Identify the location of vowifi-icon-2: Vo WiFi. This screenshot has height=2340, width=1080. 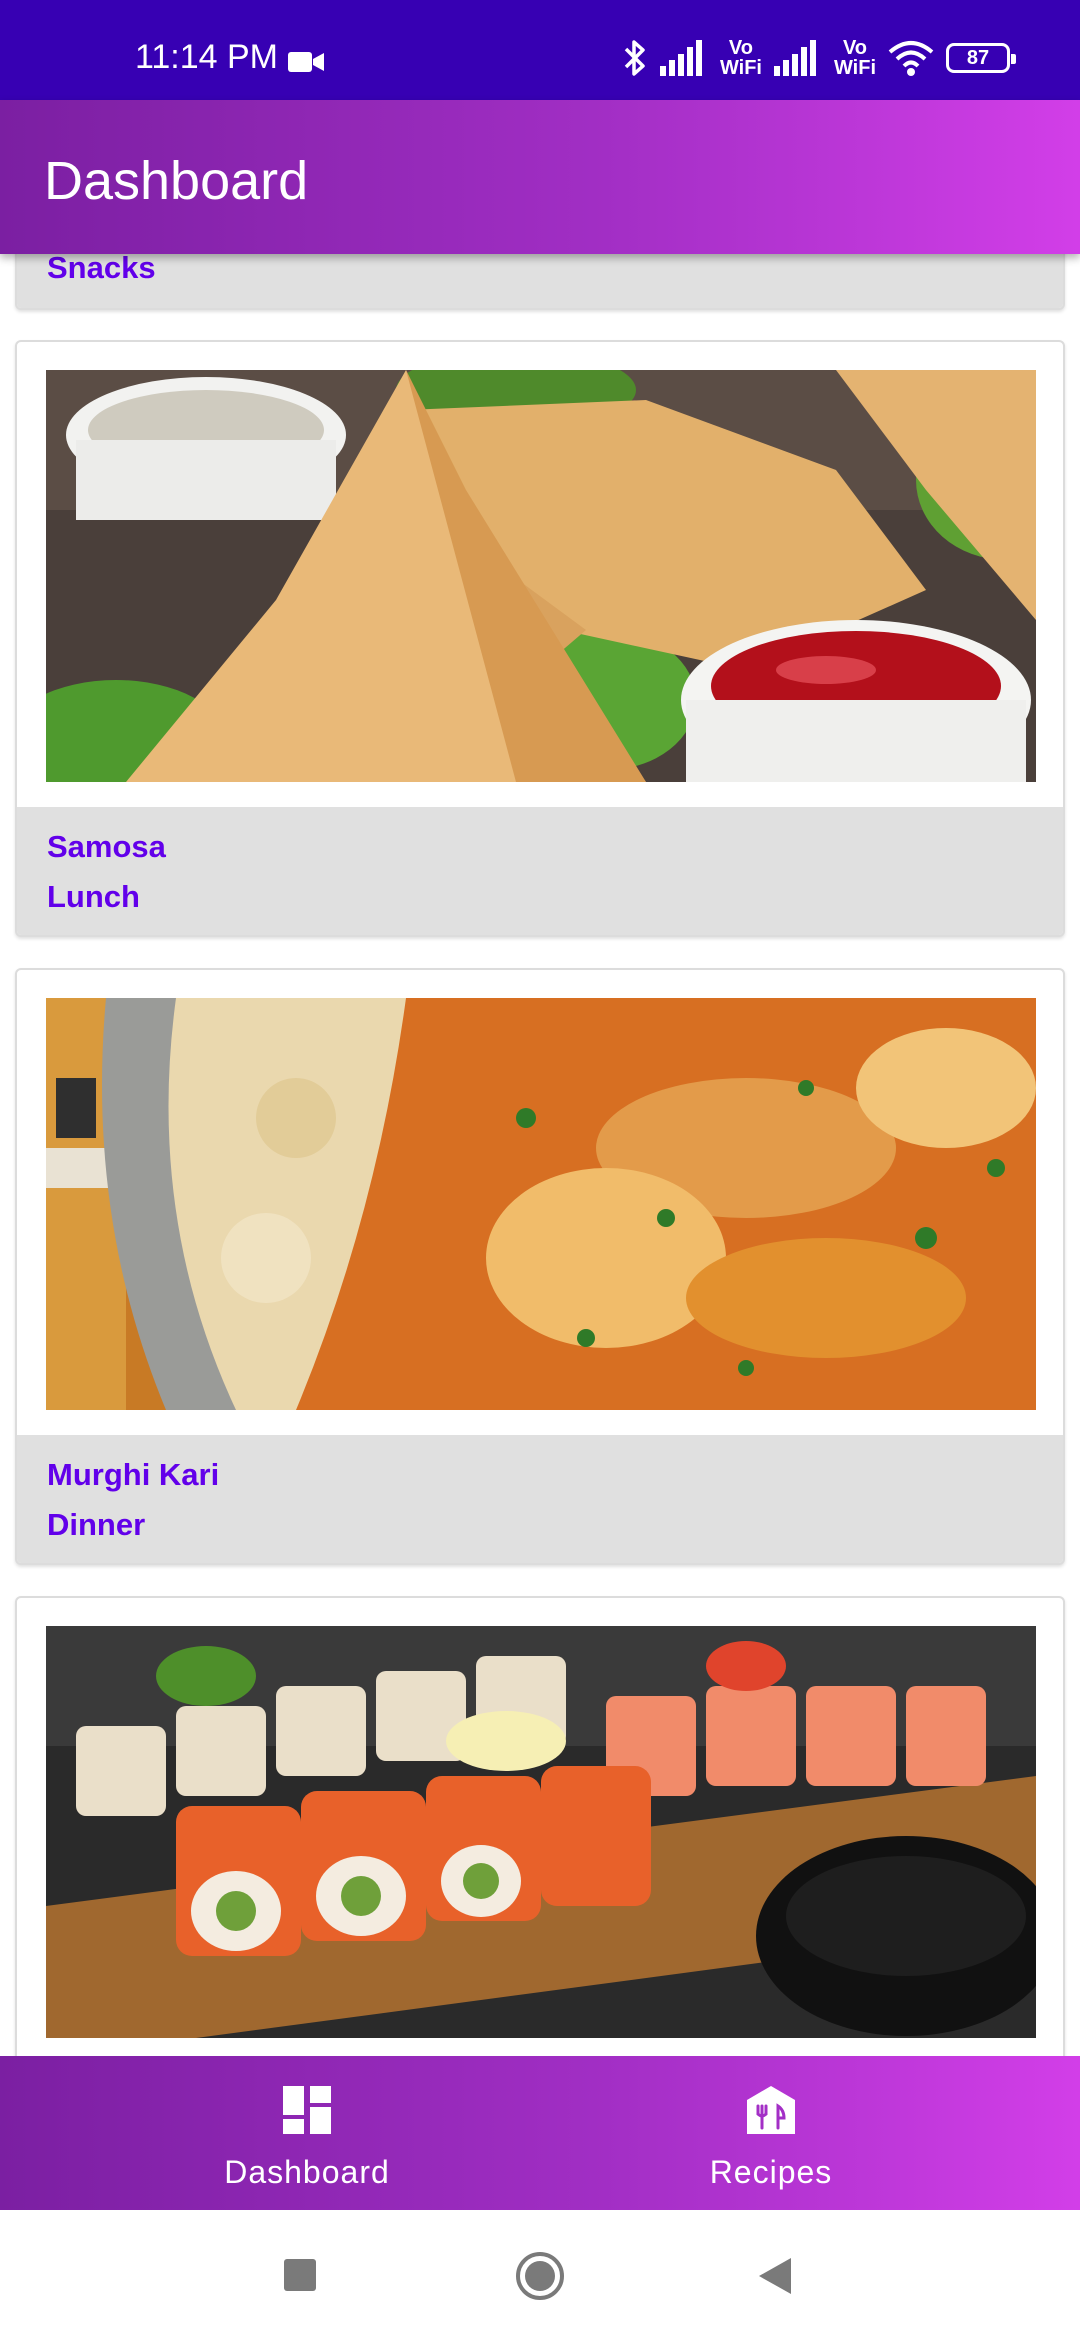
(854, 58).